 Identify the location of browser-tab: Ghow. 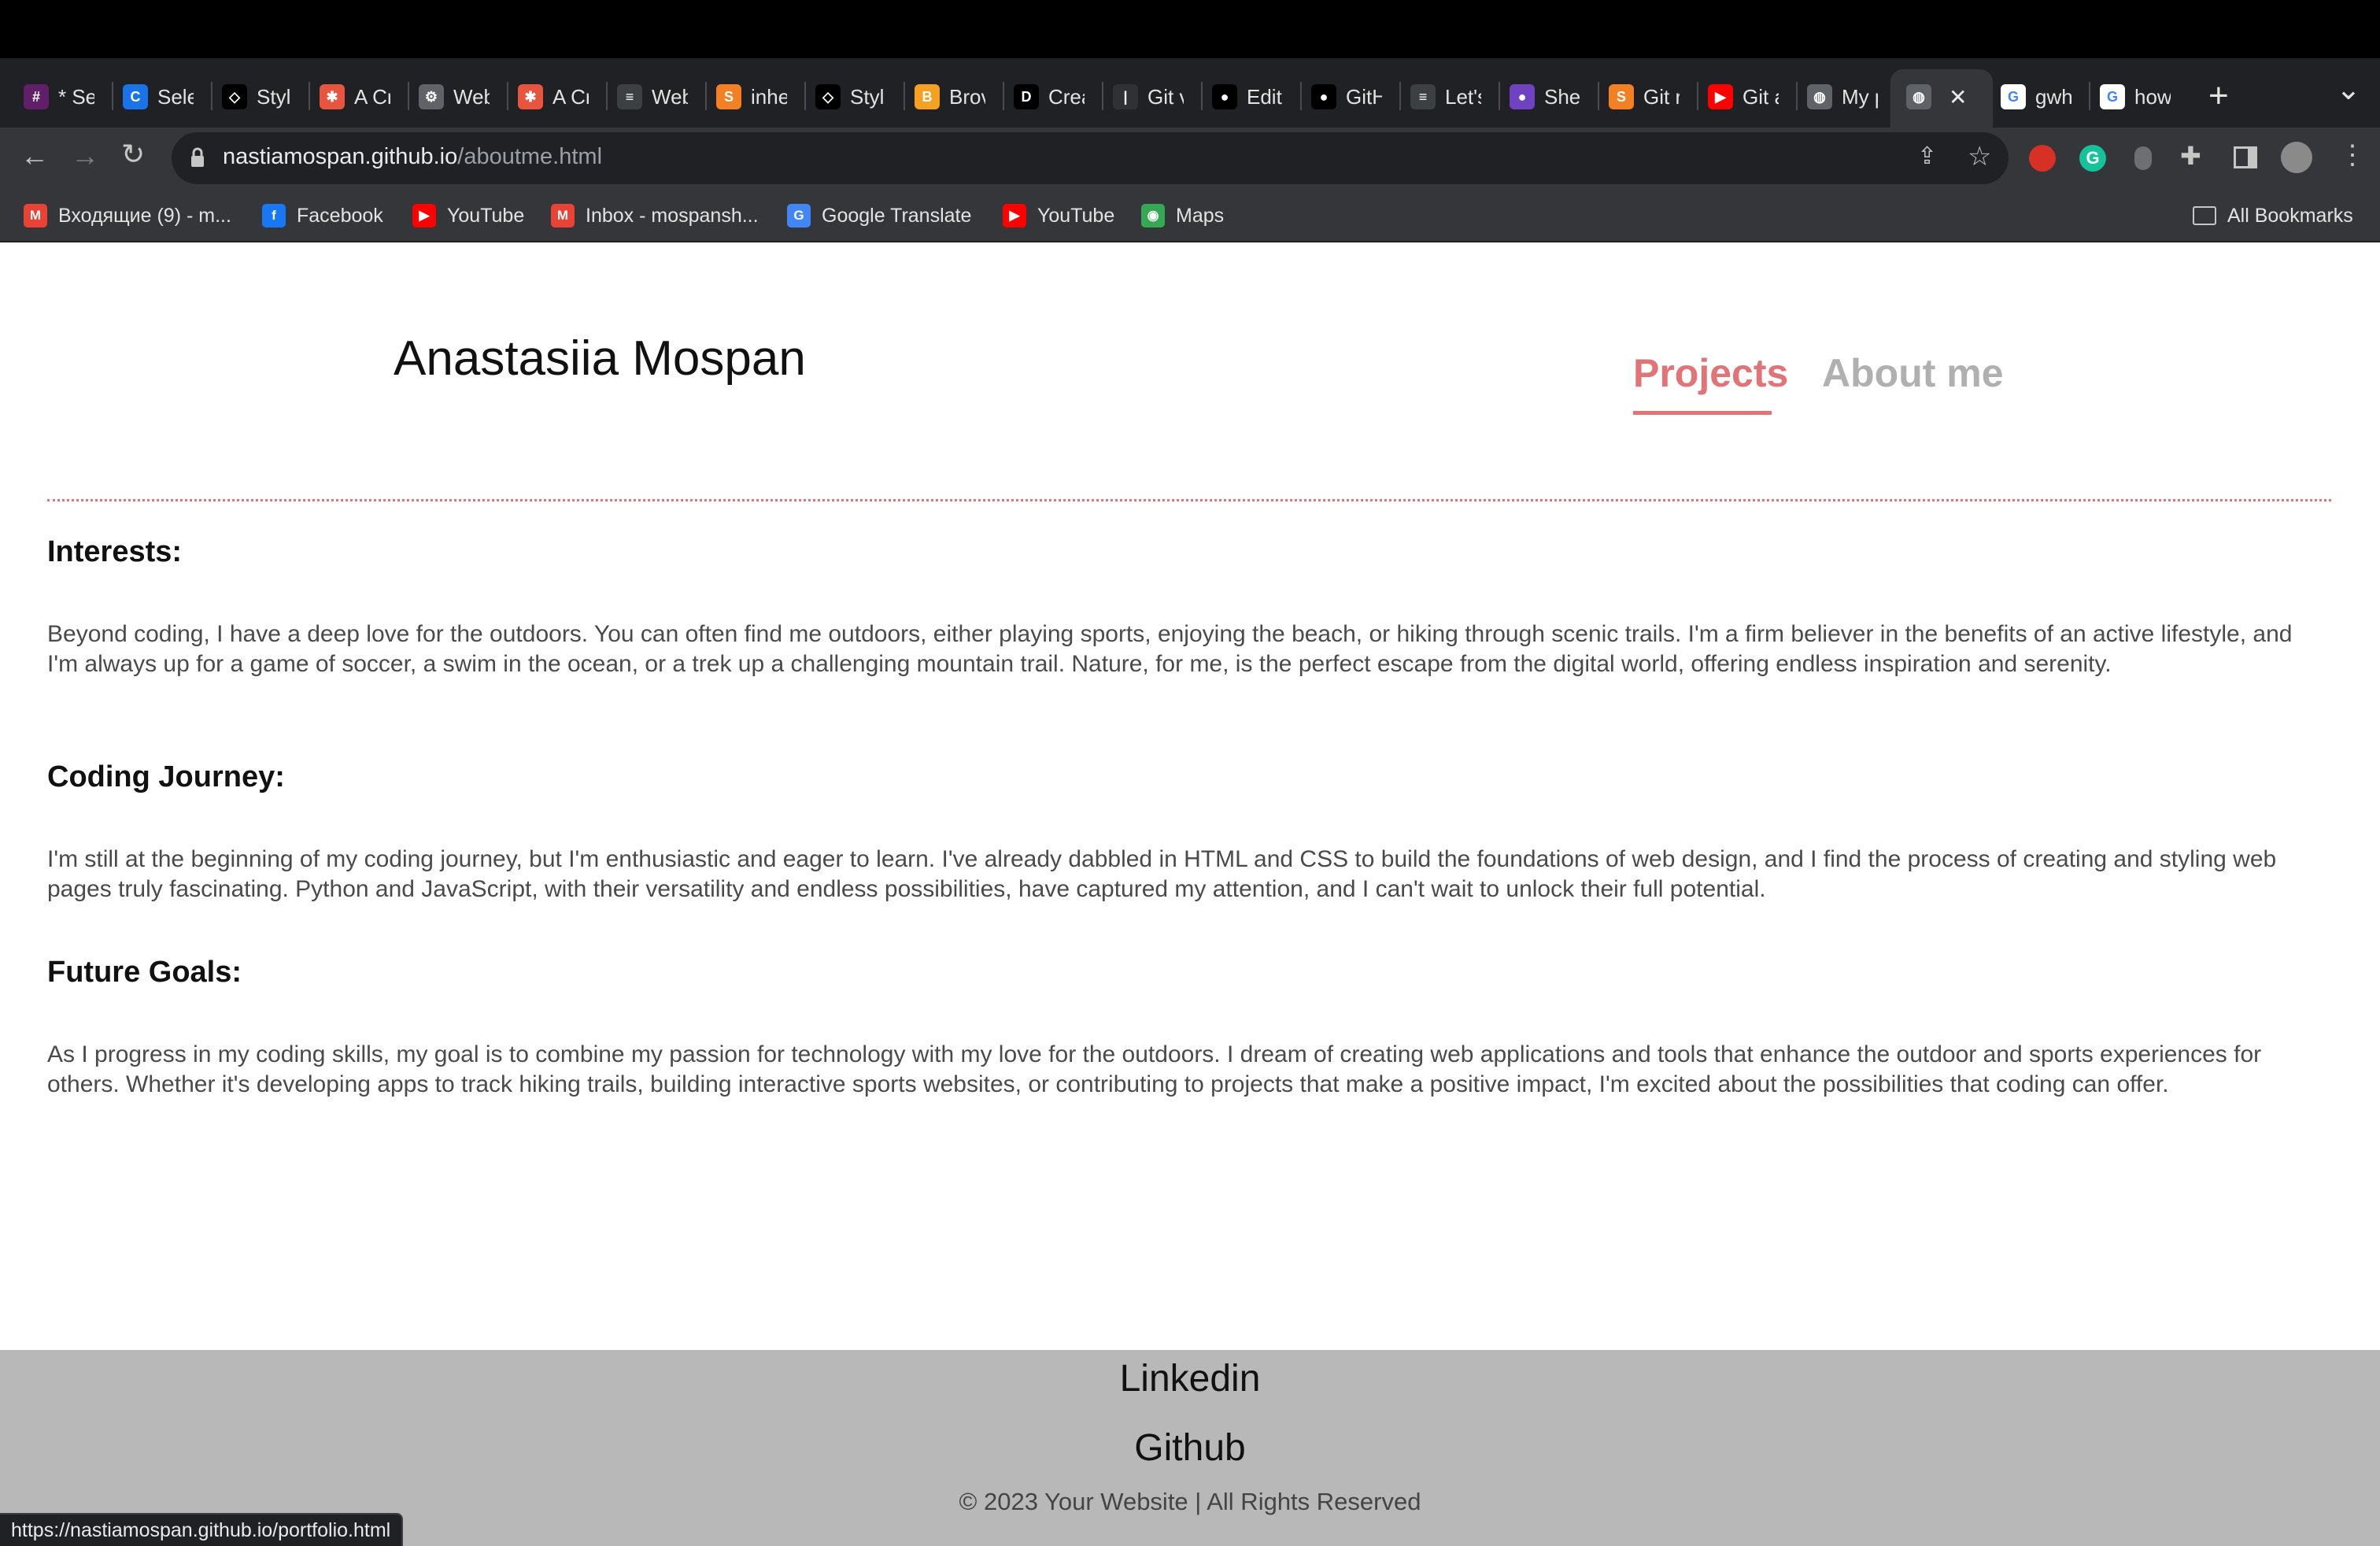
(2135, 97).